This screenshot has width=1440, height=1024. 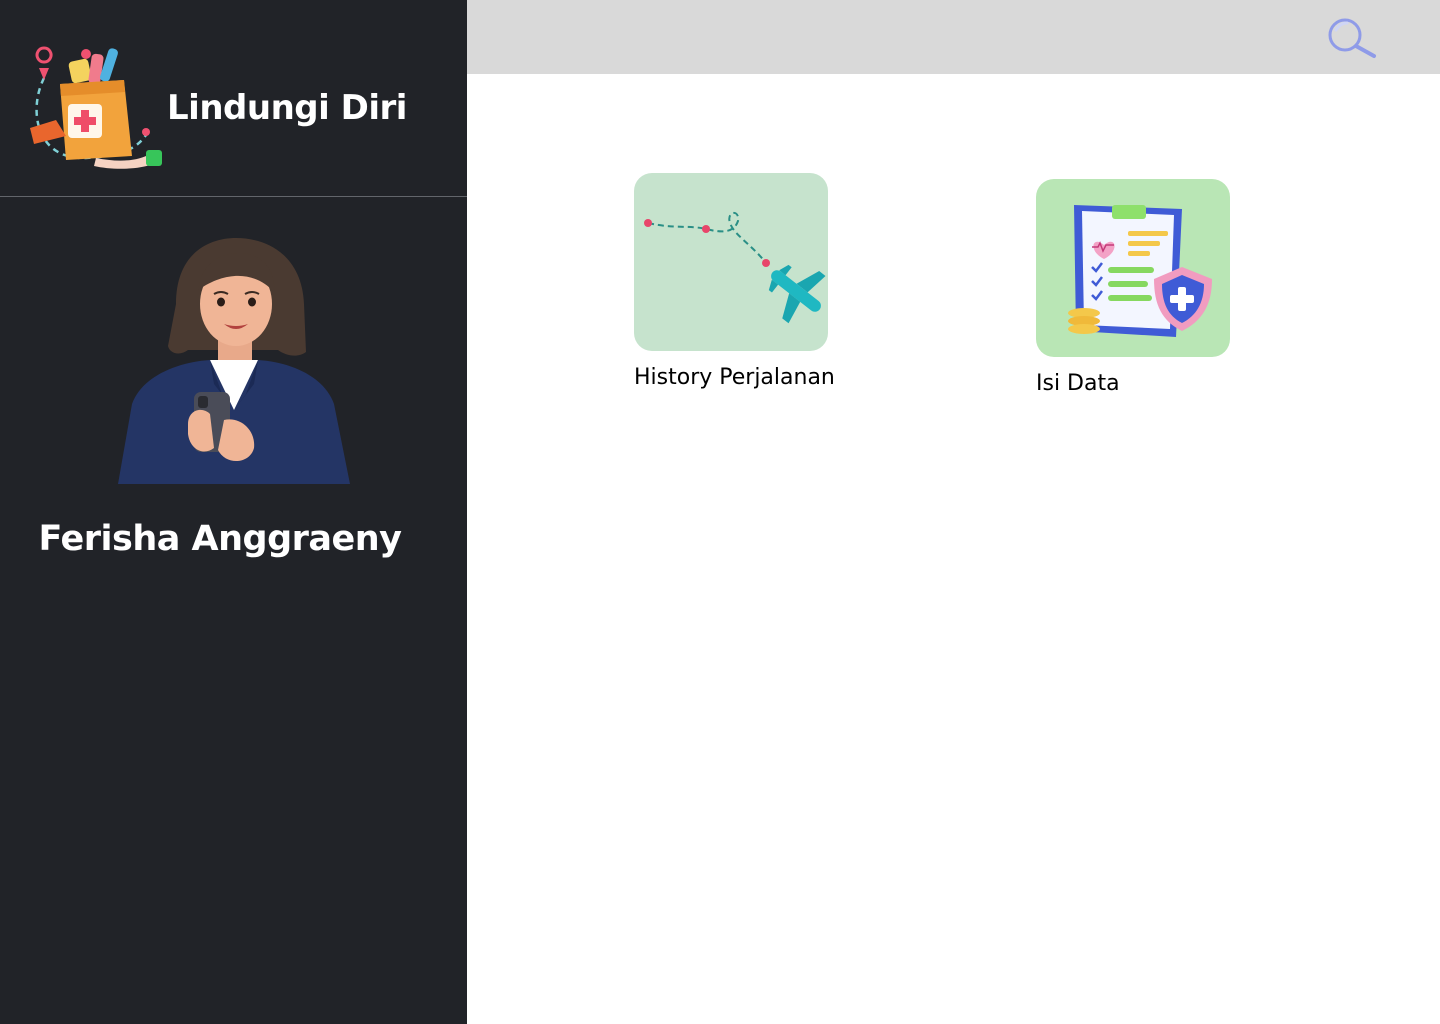 What do you see at coordinates (96, 106) in the screenshot?
I see `medical-bag-logo-icon` at bounding box center [96, 106].